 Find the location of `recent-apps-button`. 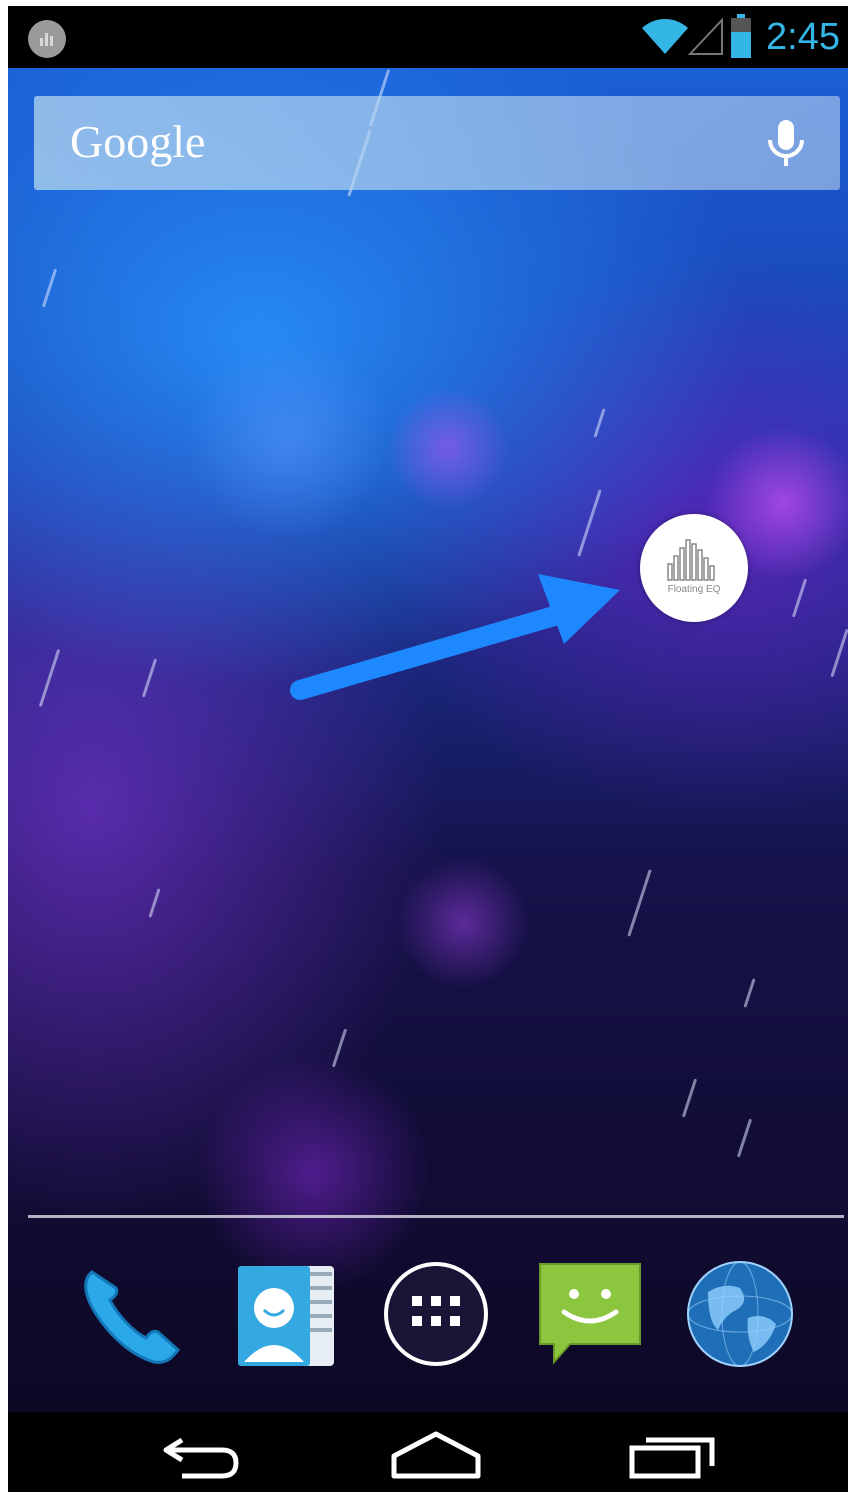

recent-apps-button is located at coordinates (674, 1454).